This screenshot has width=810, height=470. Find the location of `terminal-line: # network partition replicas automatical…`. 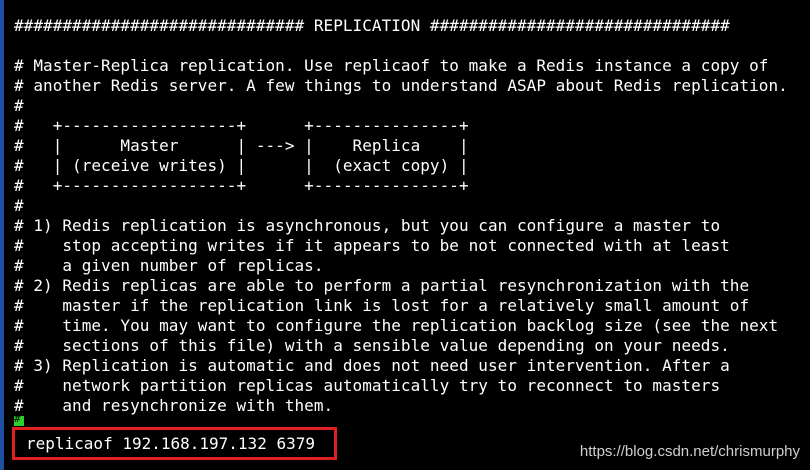

terminal-line: # network partition replicas automatical… is located at coordinates (367, 385).